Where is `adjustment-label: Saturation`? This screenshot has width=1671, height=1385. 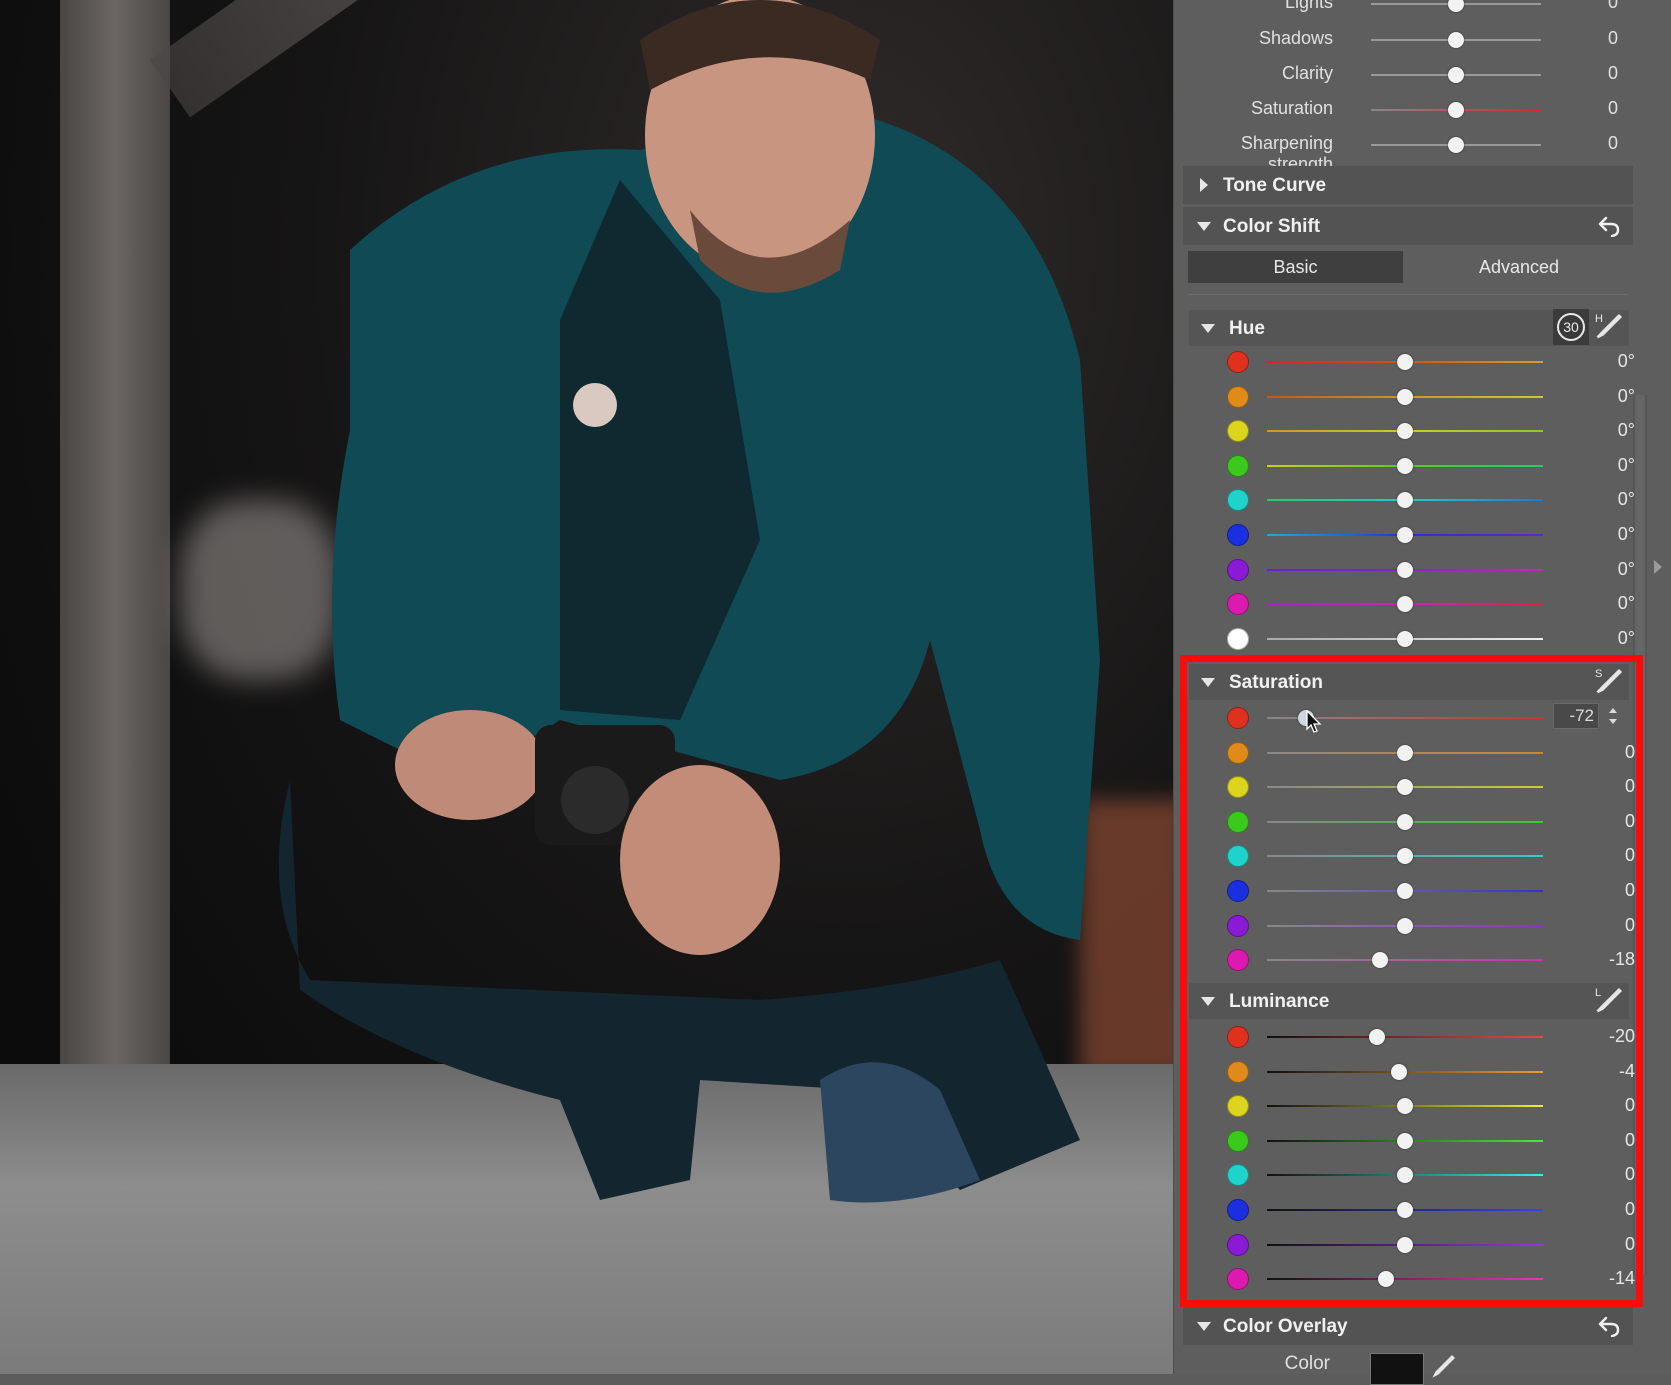
adjustment-label: Saturation is located at coordinates (1291, 108).